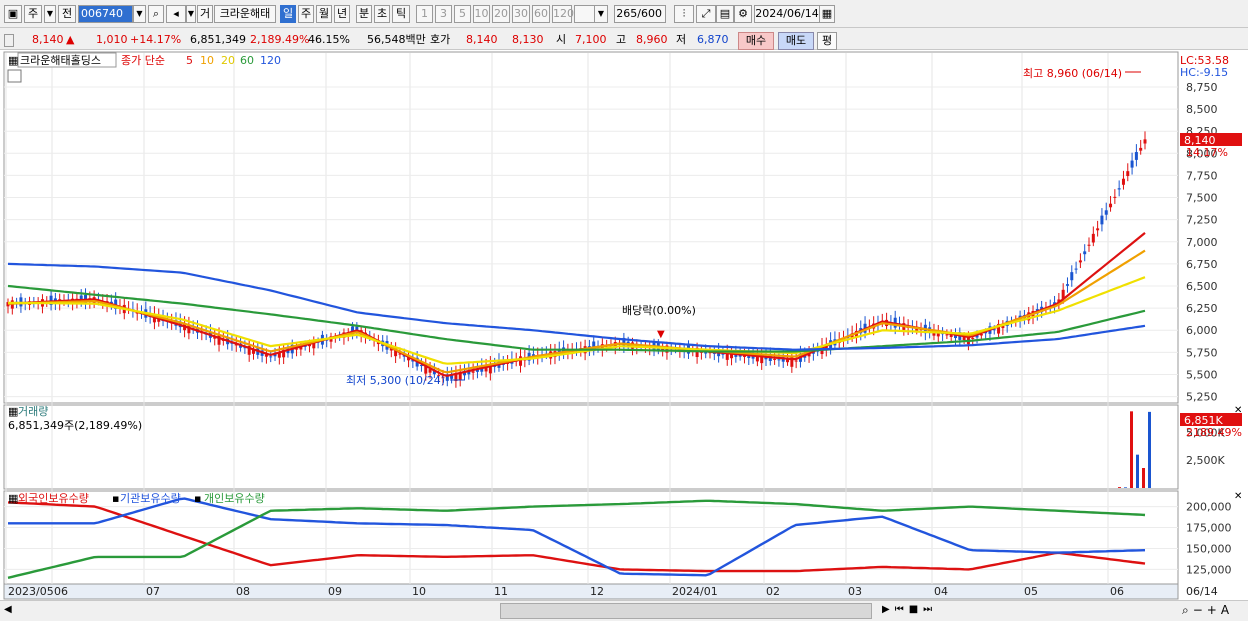 This screenshot has width=1248, height=621. Describe the element at coordinates (462, 14) in the screenshot. I see `interval-5: 5` at that location.